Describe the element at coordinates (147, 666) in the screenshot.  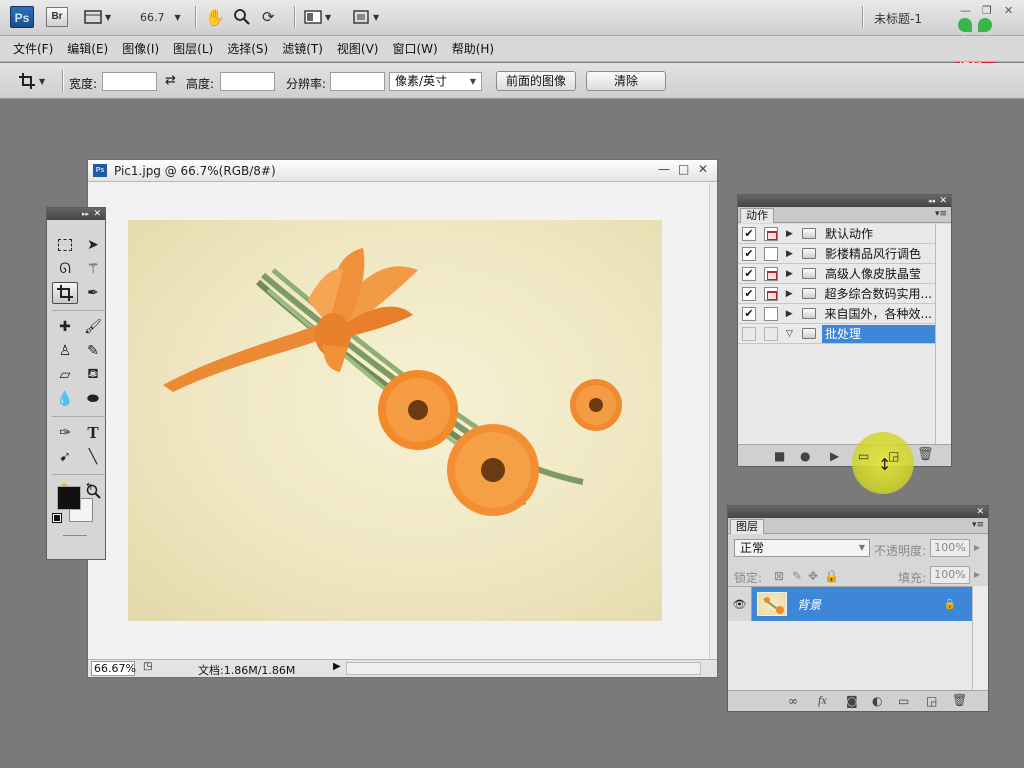
I see `status-info-icon: ◳` at that location.